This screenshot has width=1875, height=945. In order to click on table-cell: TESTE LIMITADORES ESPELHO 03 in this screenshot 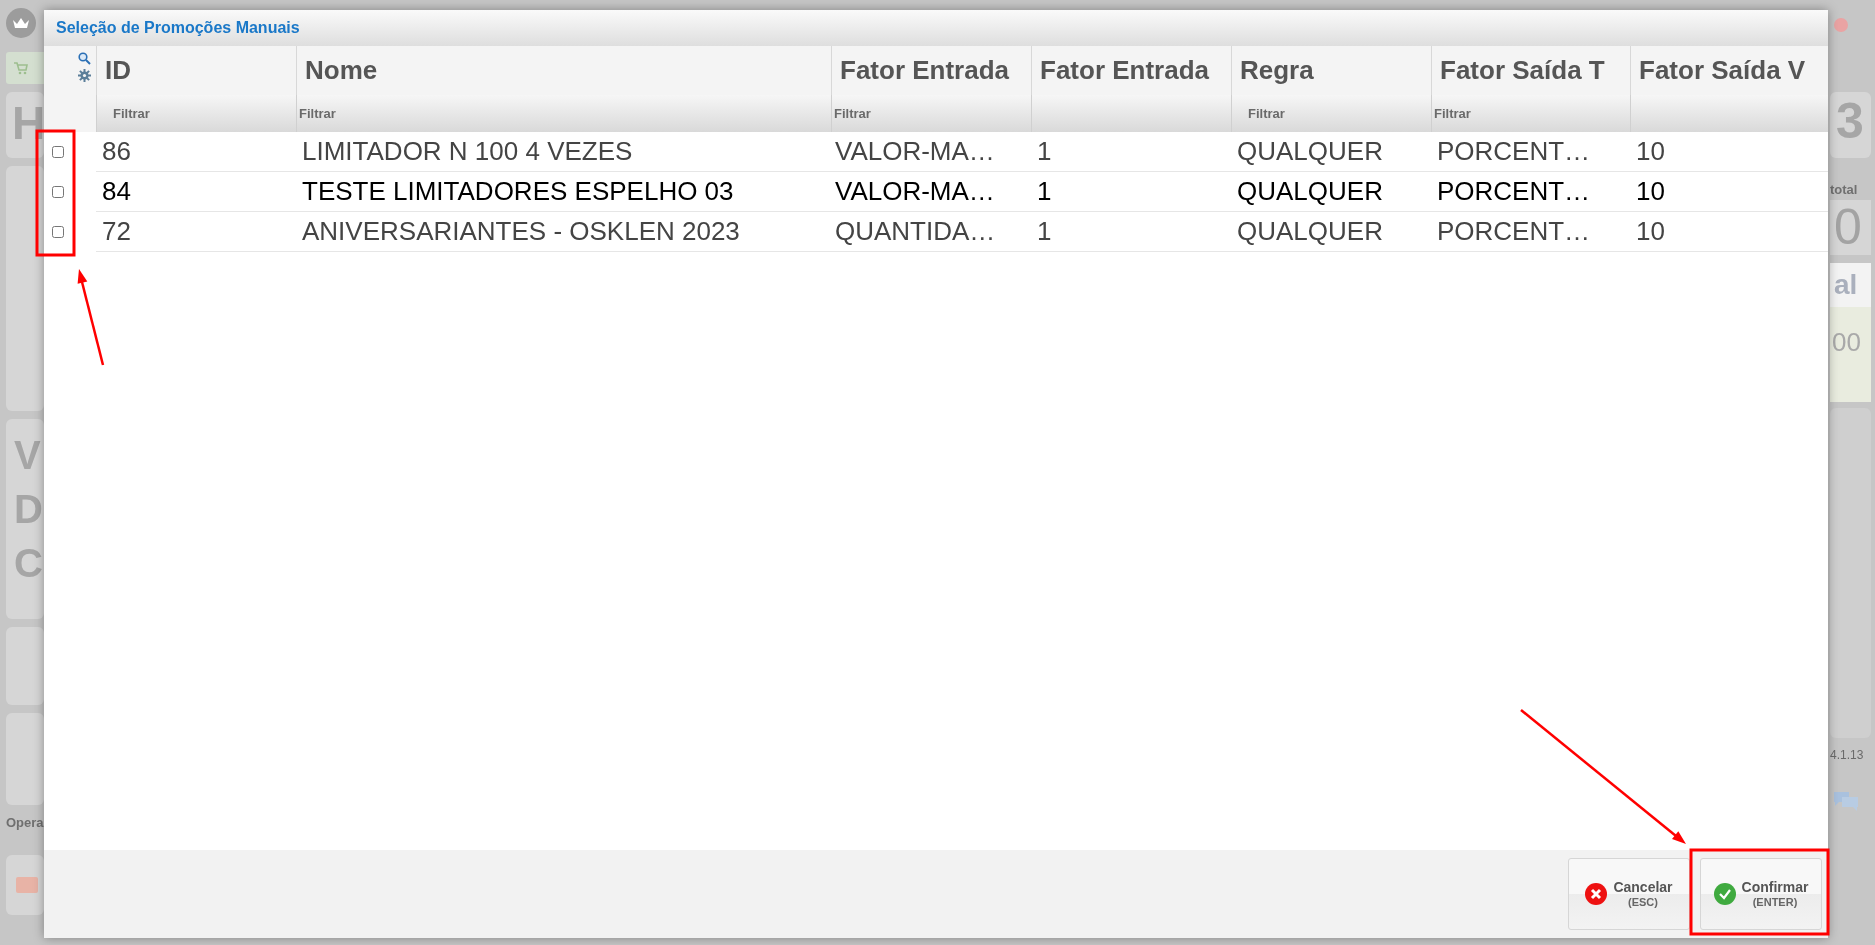, I will do `click(563, 192)`.